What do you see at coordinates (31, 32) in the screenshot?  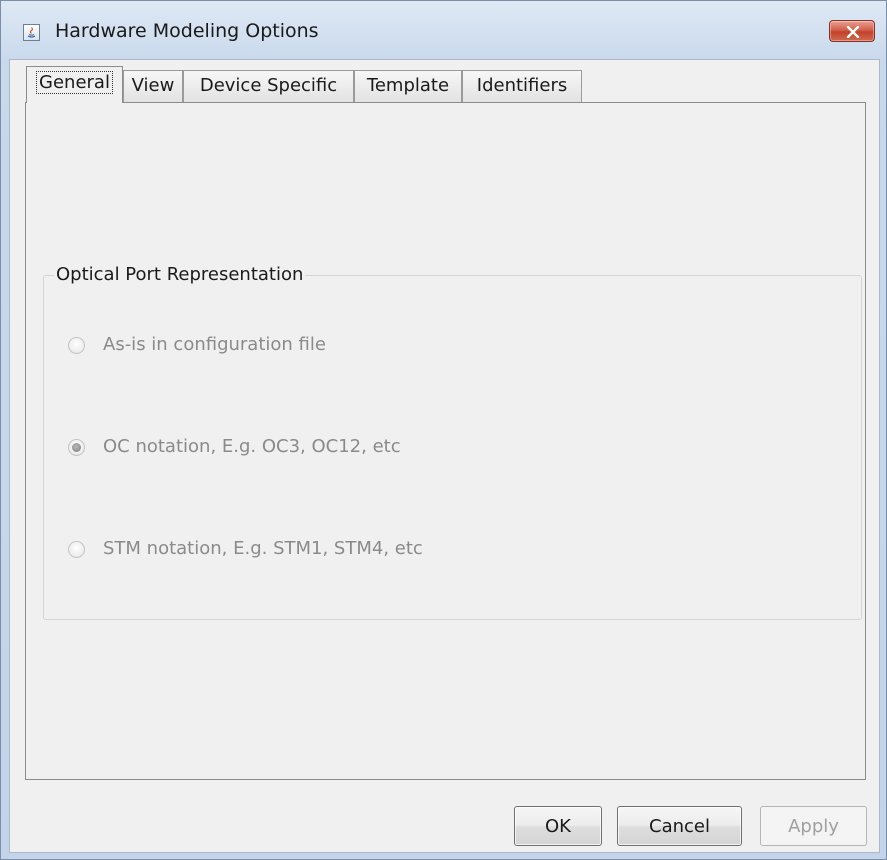 I see `java-app-icon` at bounding box center [31, 32].